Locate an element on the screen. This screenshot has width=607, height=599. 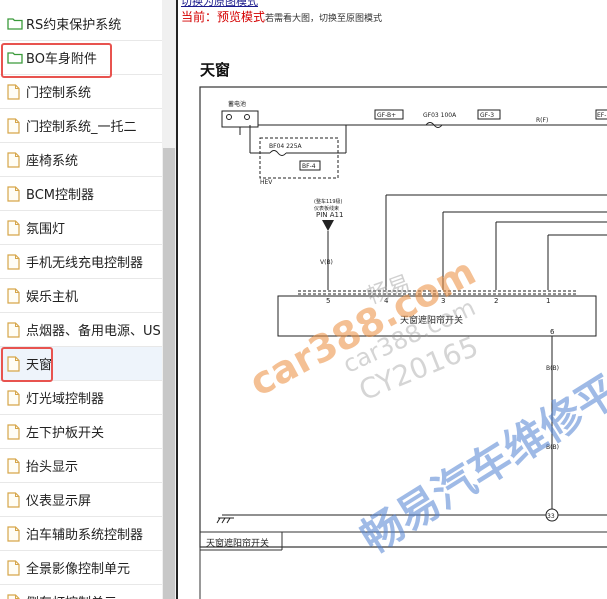
pin-4: 4 is located at coordinates (386, 301).